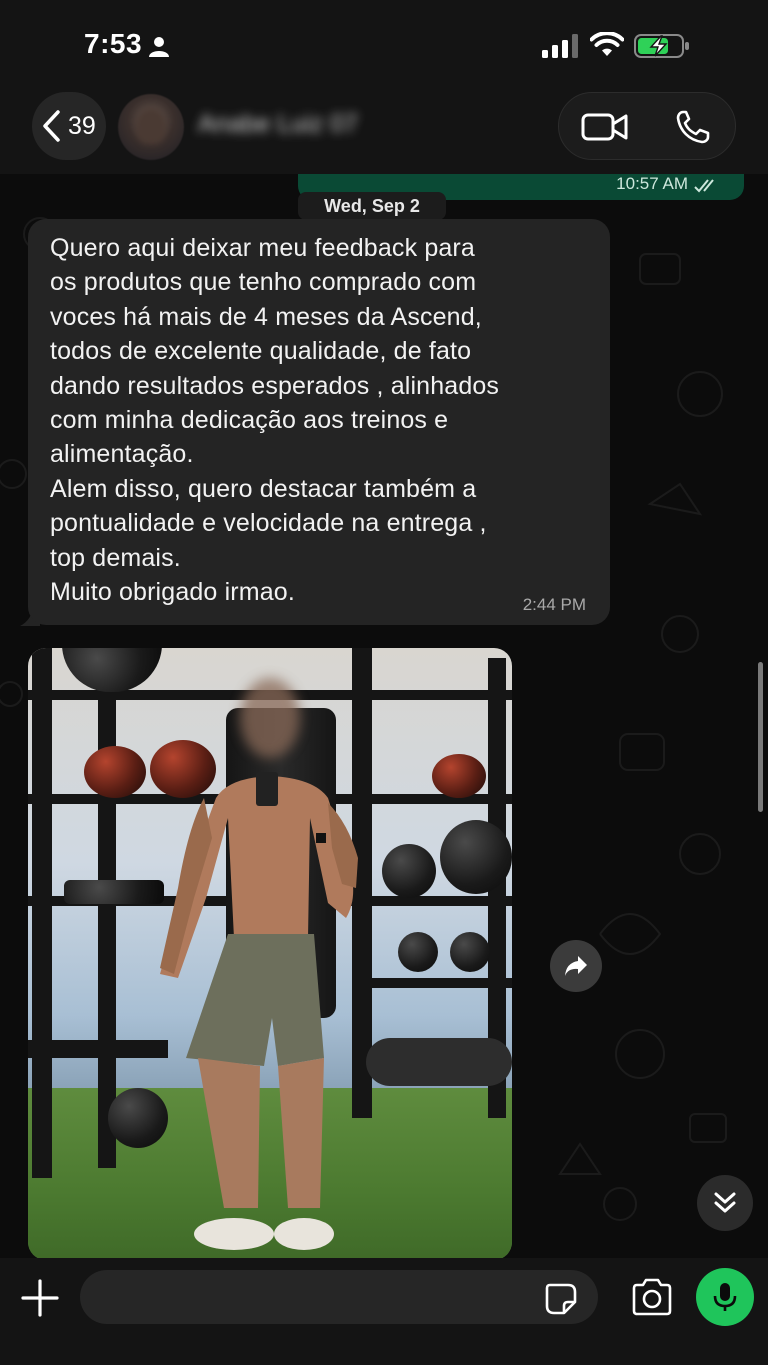 Image resolution: width=768 pixels, height=1365 pixels. Describe the element at coordinates (652, 183) in the screenshot. I see `message-time: 10:57 AM` at that location.